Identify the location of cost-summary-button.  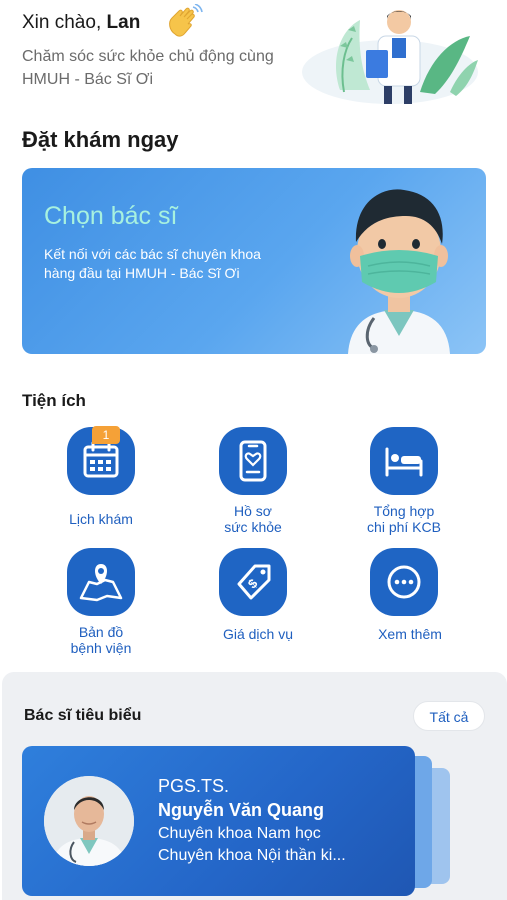
(404, 461).